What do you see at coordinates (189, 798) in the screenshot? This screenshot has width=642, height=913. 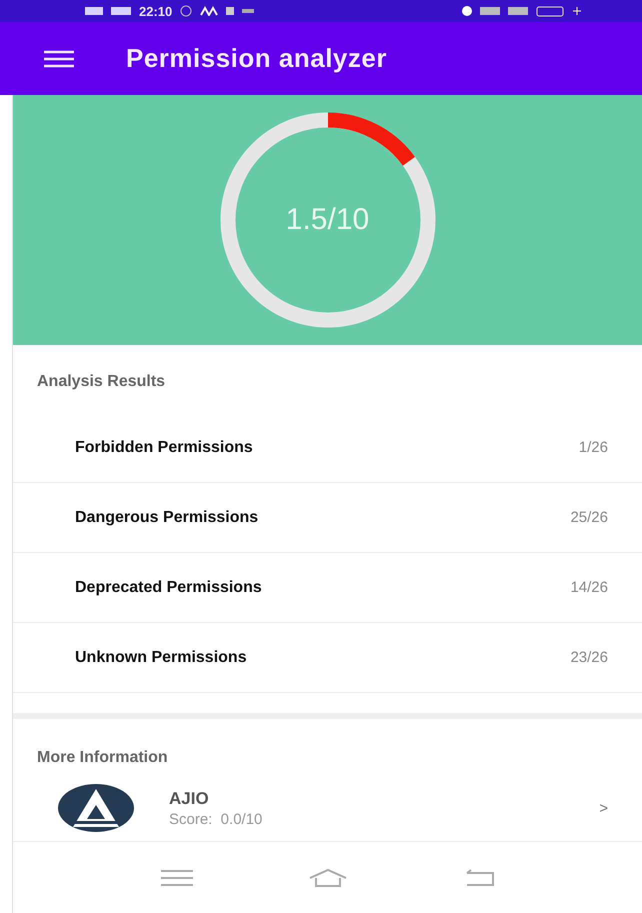 I see `app-name: AJIO` at bounding box center [189, 798].